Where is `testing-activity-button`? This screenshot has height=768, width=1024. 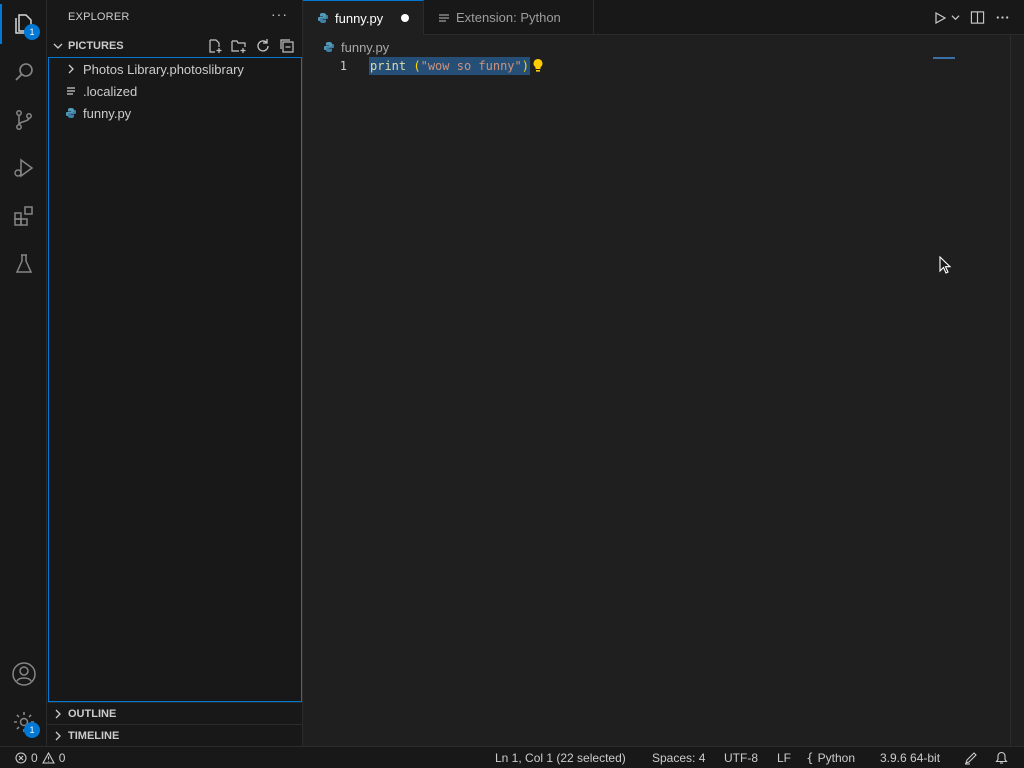 testing-activity-button is located at coordinates (23, 264).